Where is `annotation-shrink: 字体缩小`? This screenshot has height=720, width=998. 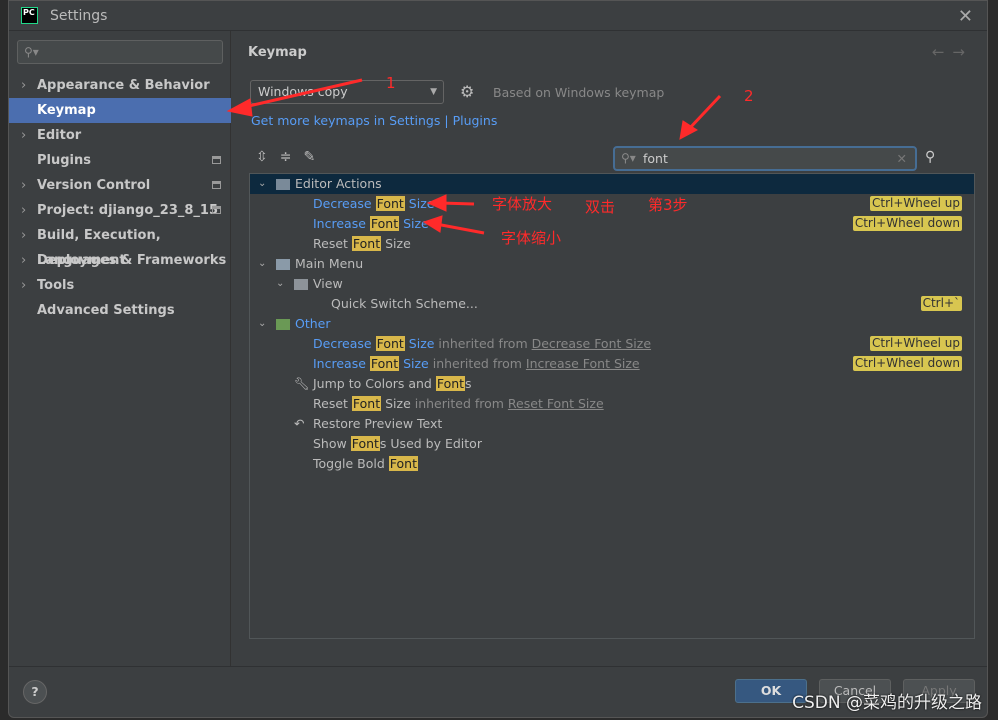 annotation-shrink: 字体缩小 is located at coordinates (531, 238).